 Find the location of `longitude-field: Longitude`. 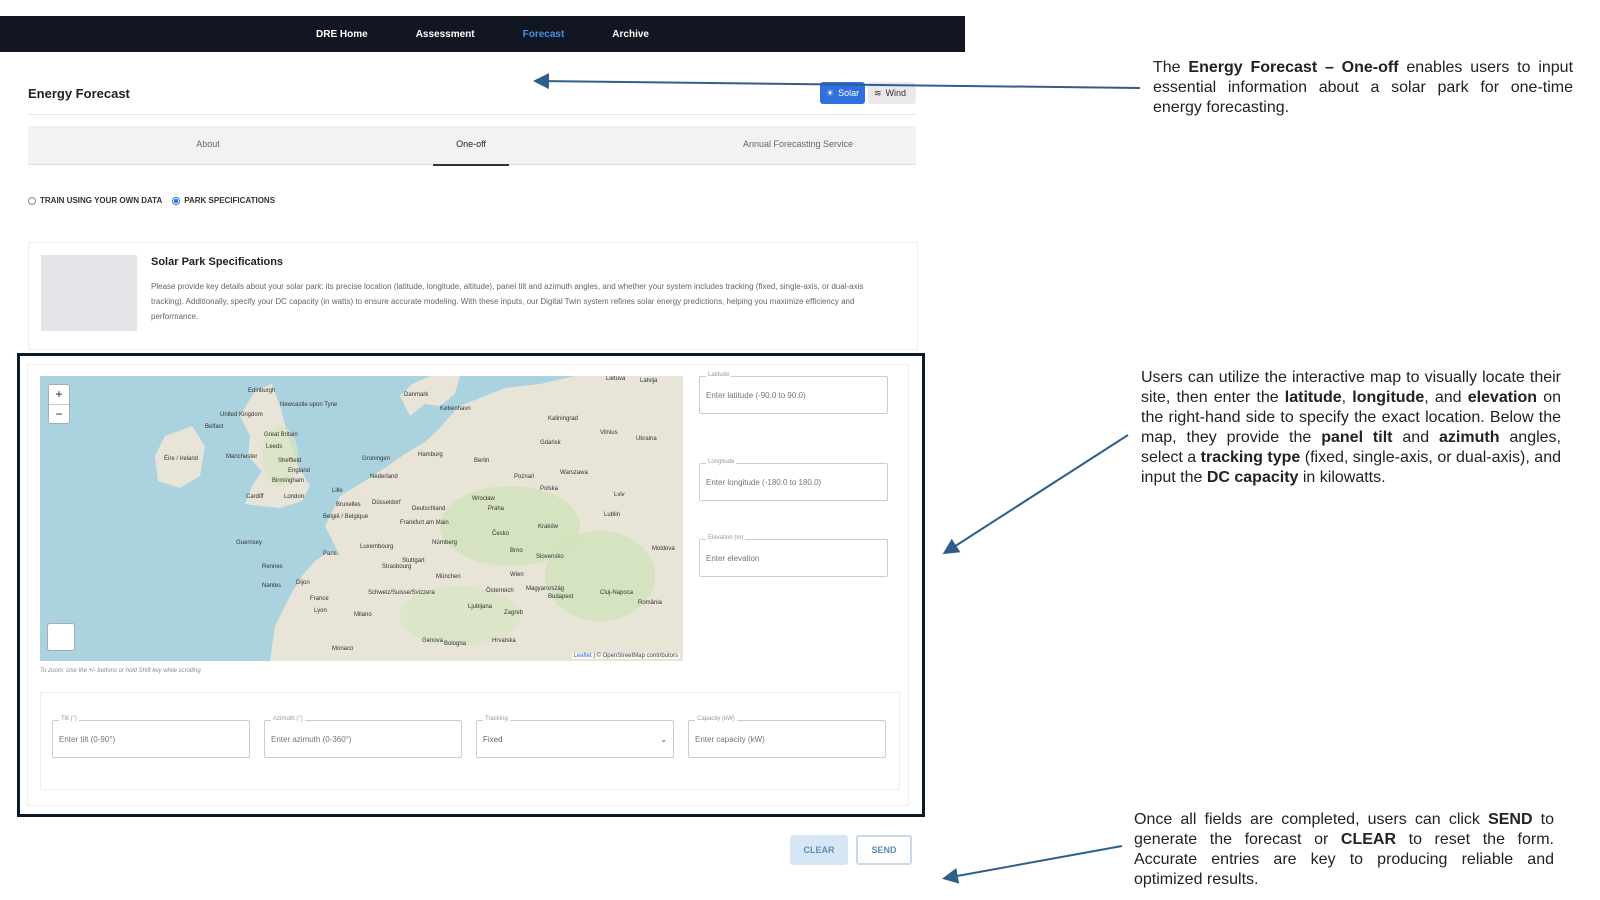

longitude-field: Longitude is located at coordinates (793, 480).